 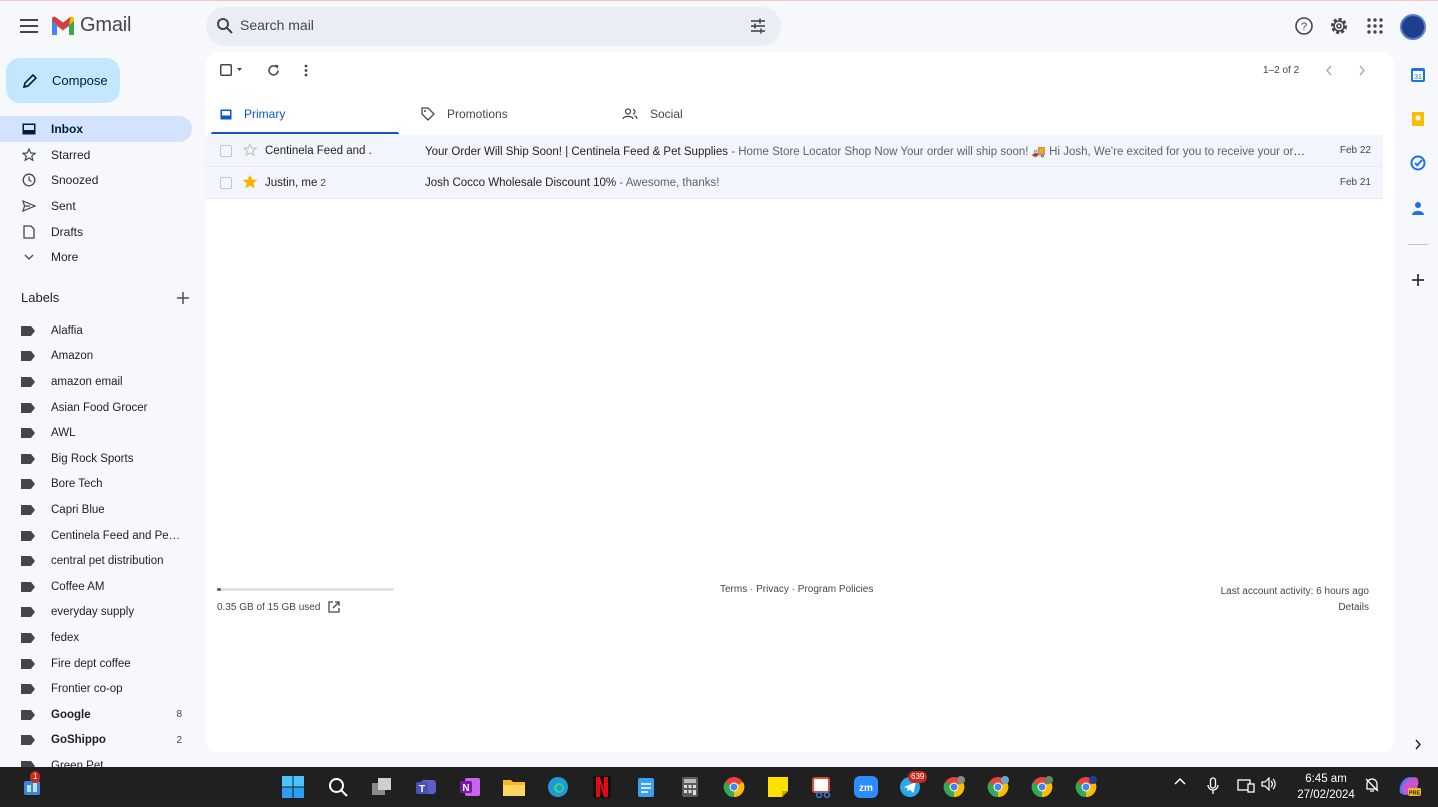 I want to click on show-hidden-icons-chevron-icon, so click(x=1180, y=781).